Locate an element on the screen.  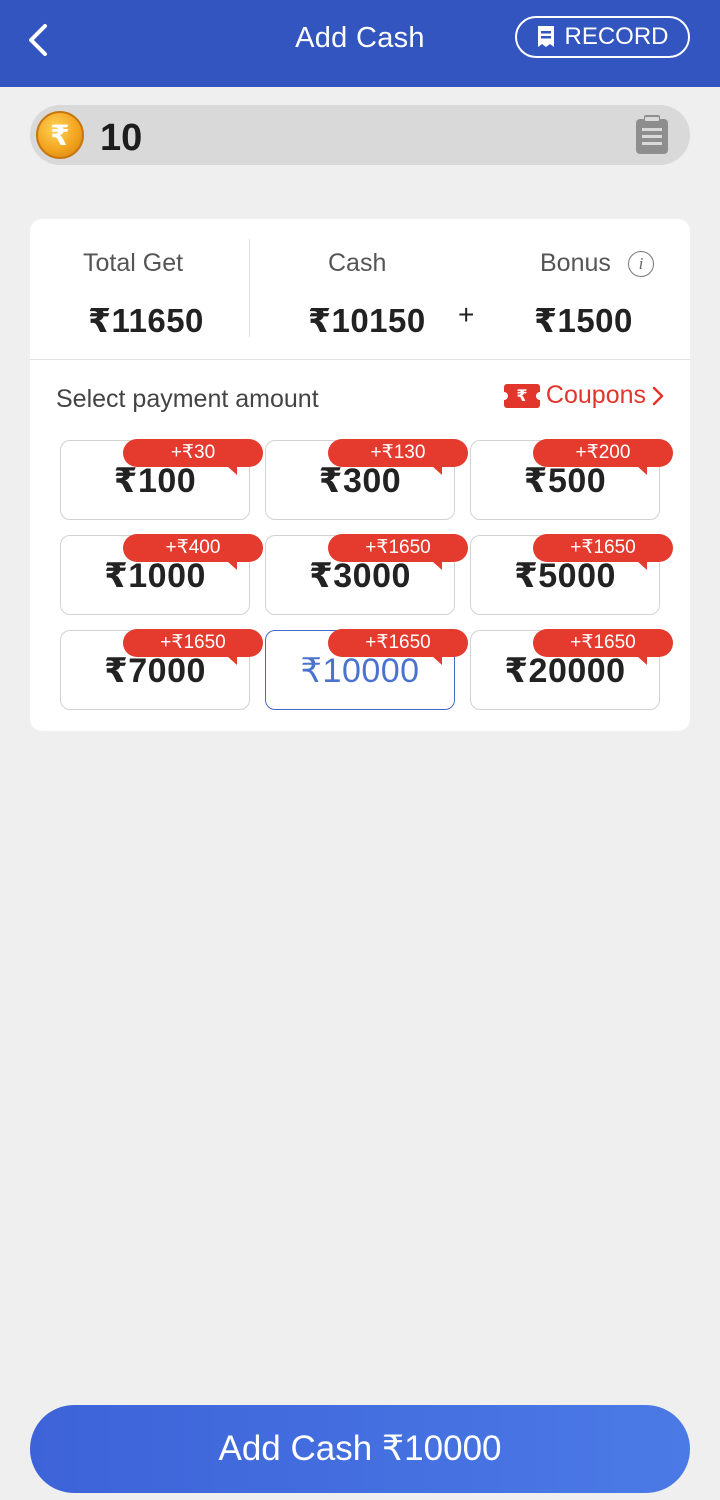
cash-label: Cash is located at coordinates (357, 263).